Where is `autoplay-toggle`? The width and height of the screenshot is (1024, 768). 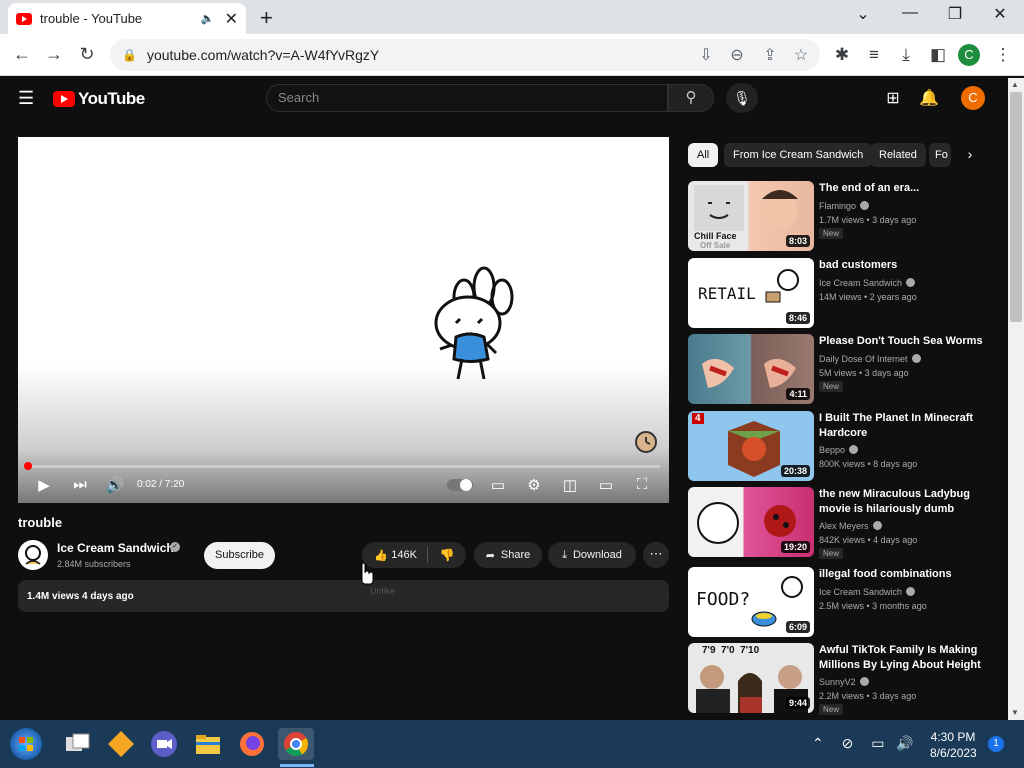
autoplay-toggle is located at coordinates (460, 485).